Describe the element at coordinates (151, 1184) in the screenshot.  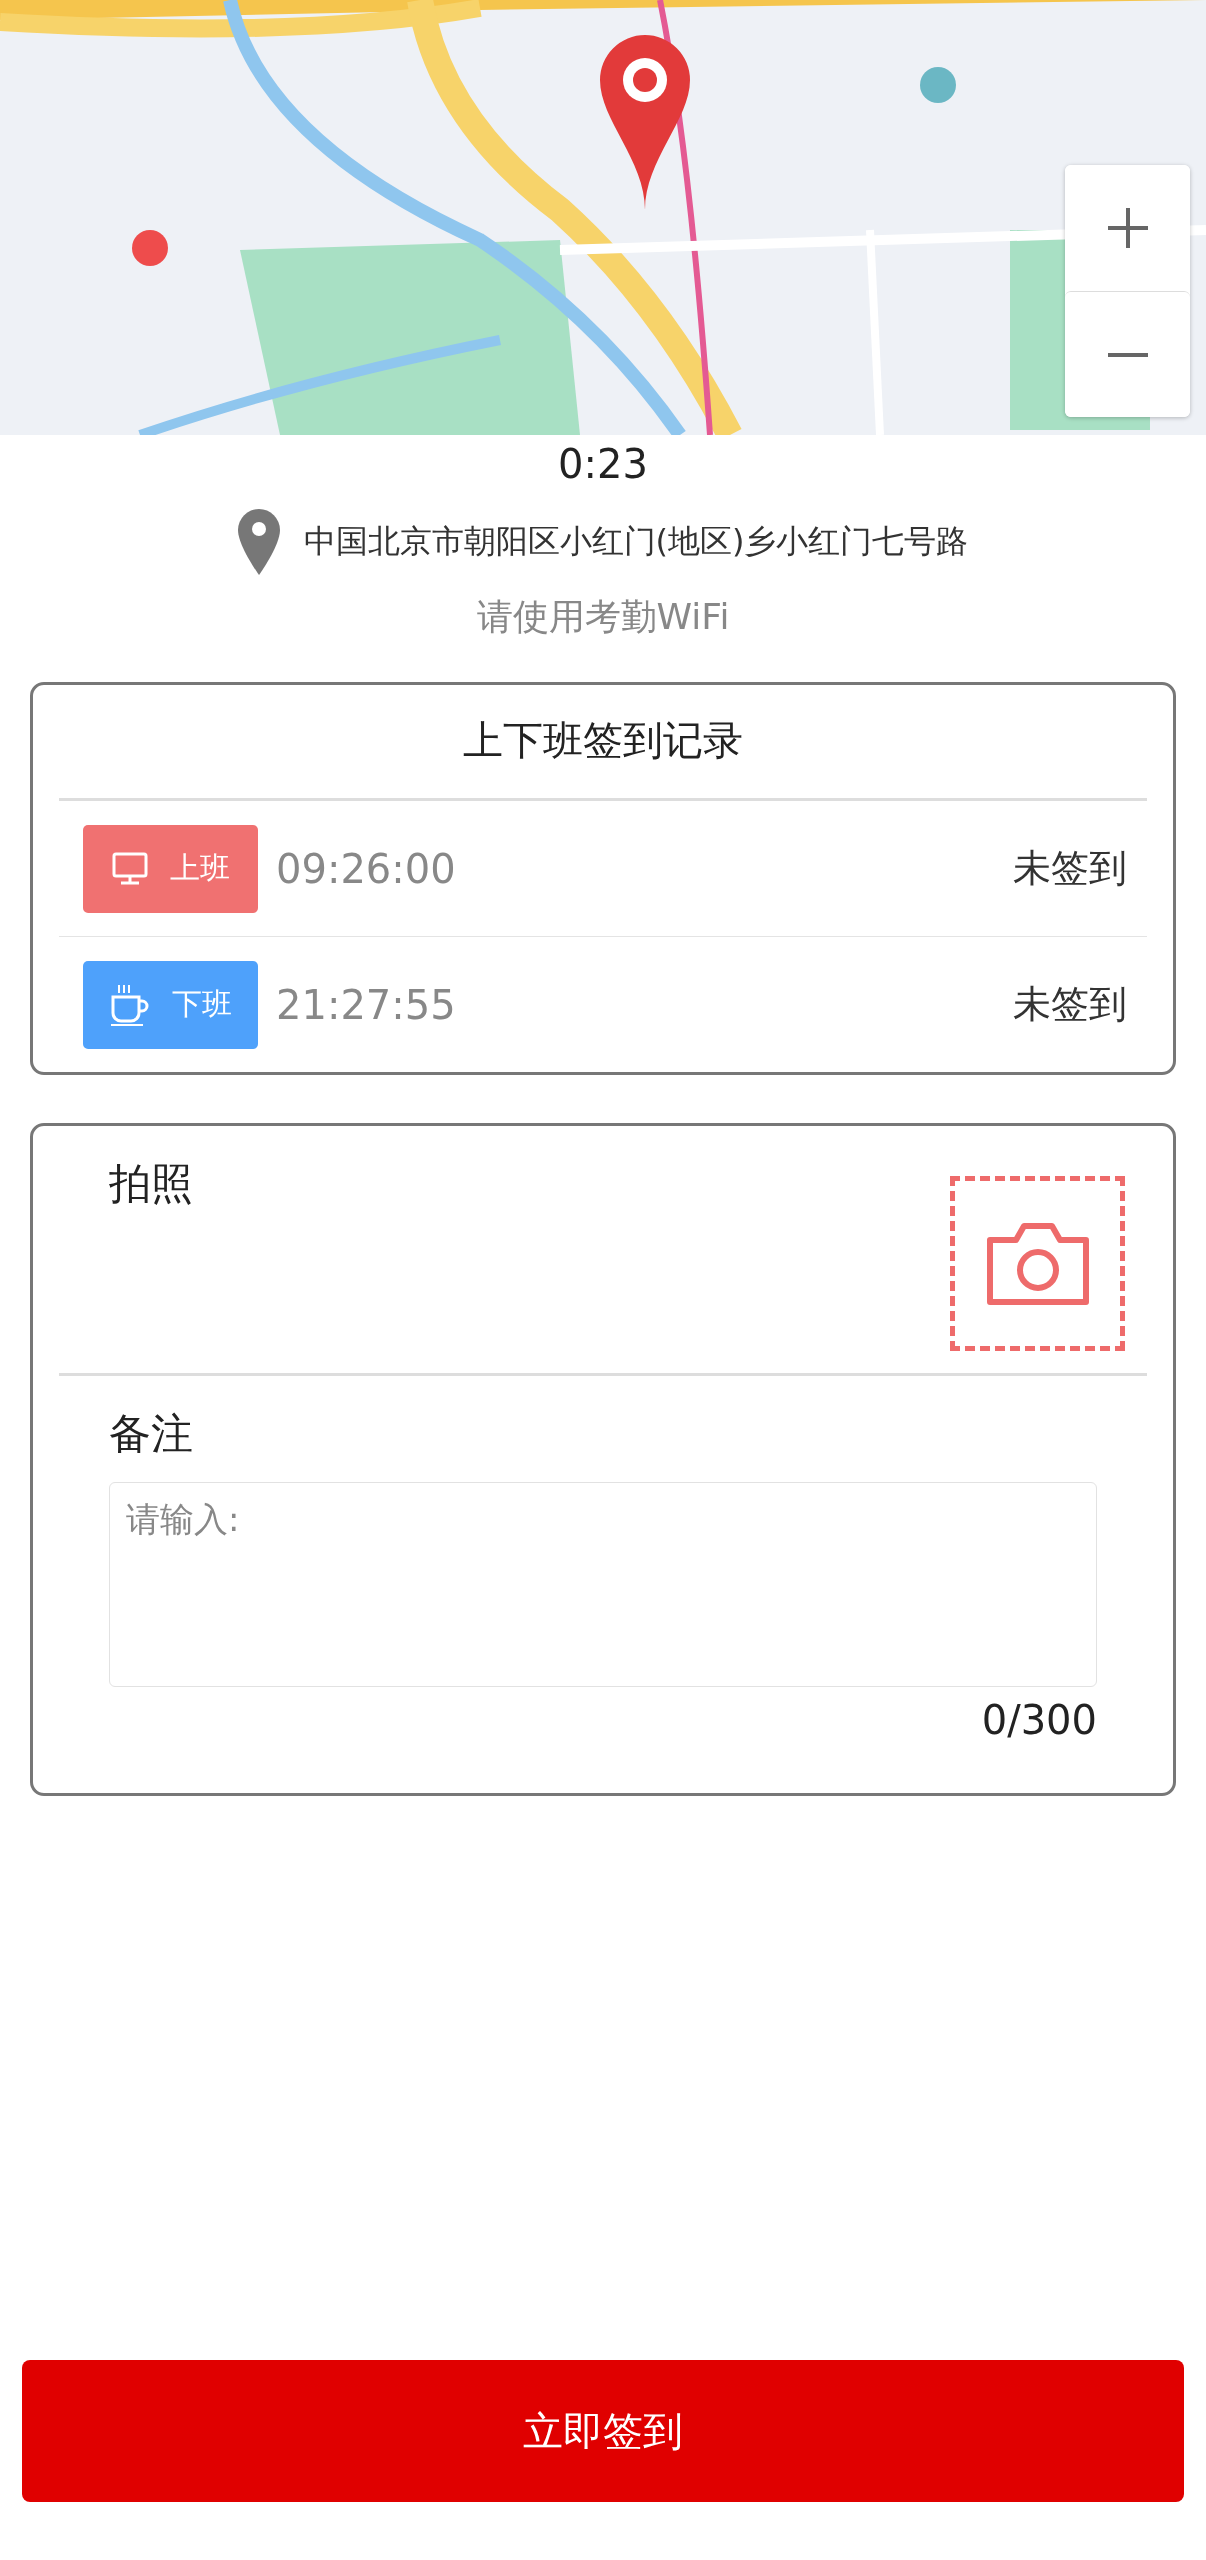
I see `photo-label: 拍照` at that location.